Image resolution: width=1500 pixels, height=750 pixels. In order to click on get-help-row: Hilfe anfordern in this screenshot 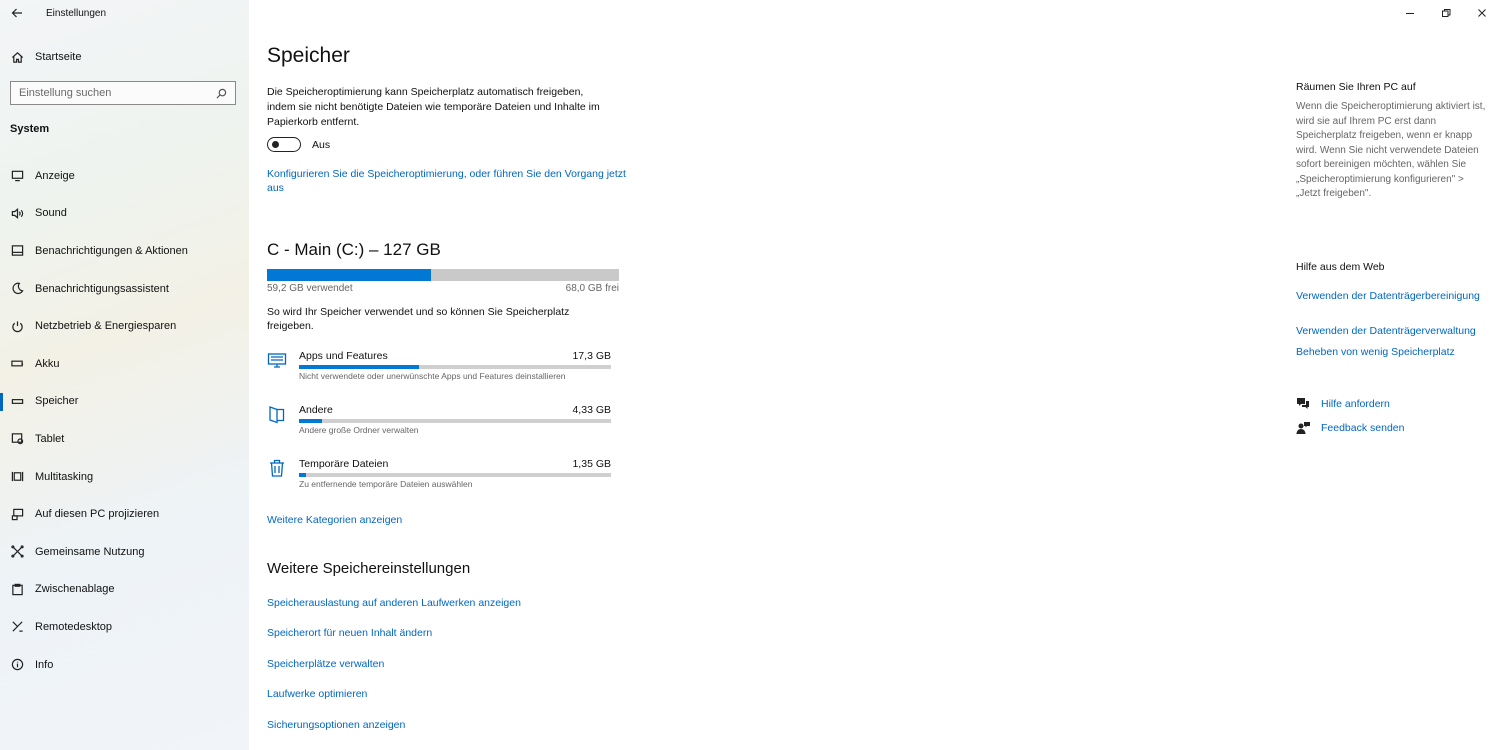, I will do `click(1343, 404)`.